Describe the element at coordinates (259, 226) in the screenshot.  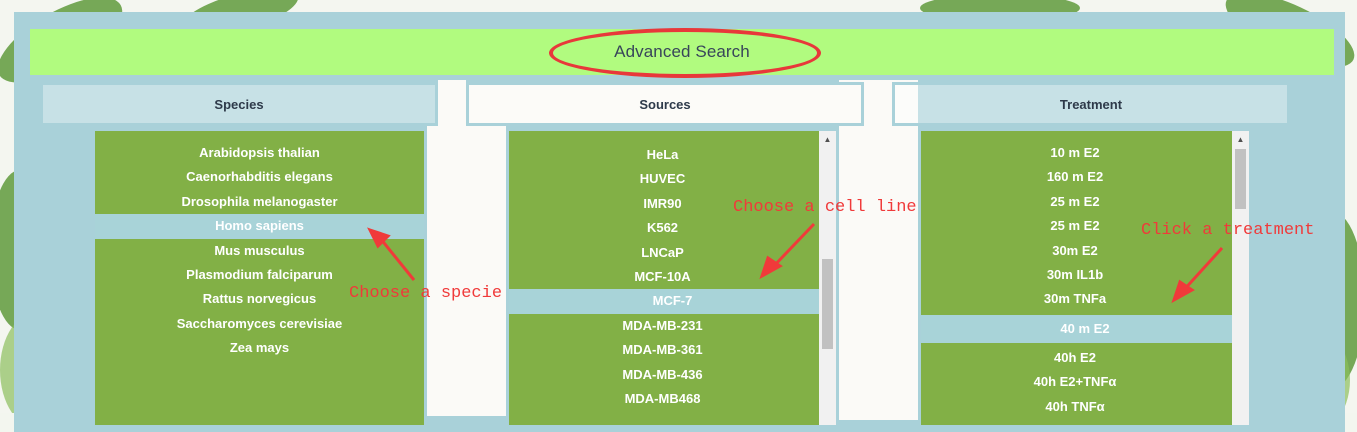
I see `species-option-selected: Homo sapiens` at that location.